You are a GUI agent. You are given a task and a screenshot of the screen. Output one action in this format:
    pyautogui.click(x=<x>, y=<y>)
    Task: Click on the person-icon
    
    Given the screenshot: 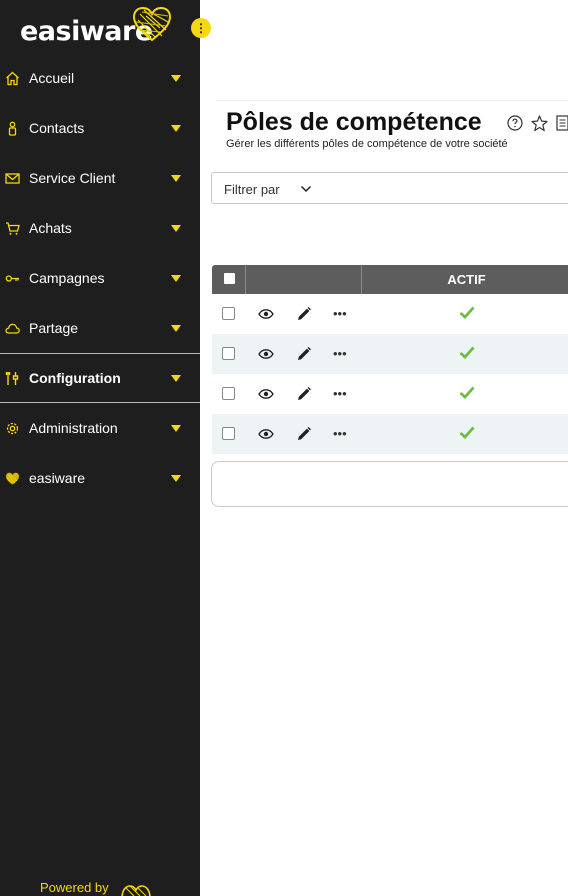 What is the action you would take?
    pyautogui.click(x=12, y=128)
    